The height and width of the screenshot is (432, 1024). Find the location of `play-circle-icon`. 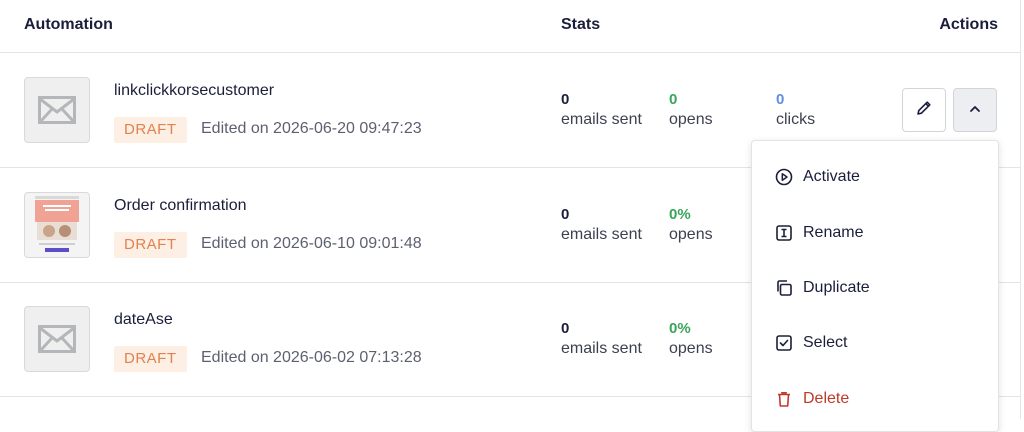

play-circle-icon is located at coordinates (784, 177).